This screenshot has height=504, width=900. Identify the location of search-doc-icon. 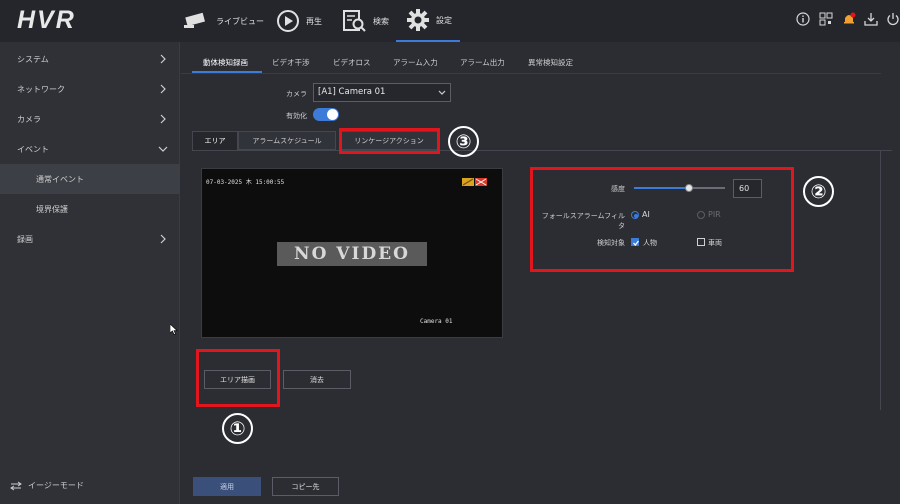
(354, 21).